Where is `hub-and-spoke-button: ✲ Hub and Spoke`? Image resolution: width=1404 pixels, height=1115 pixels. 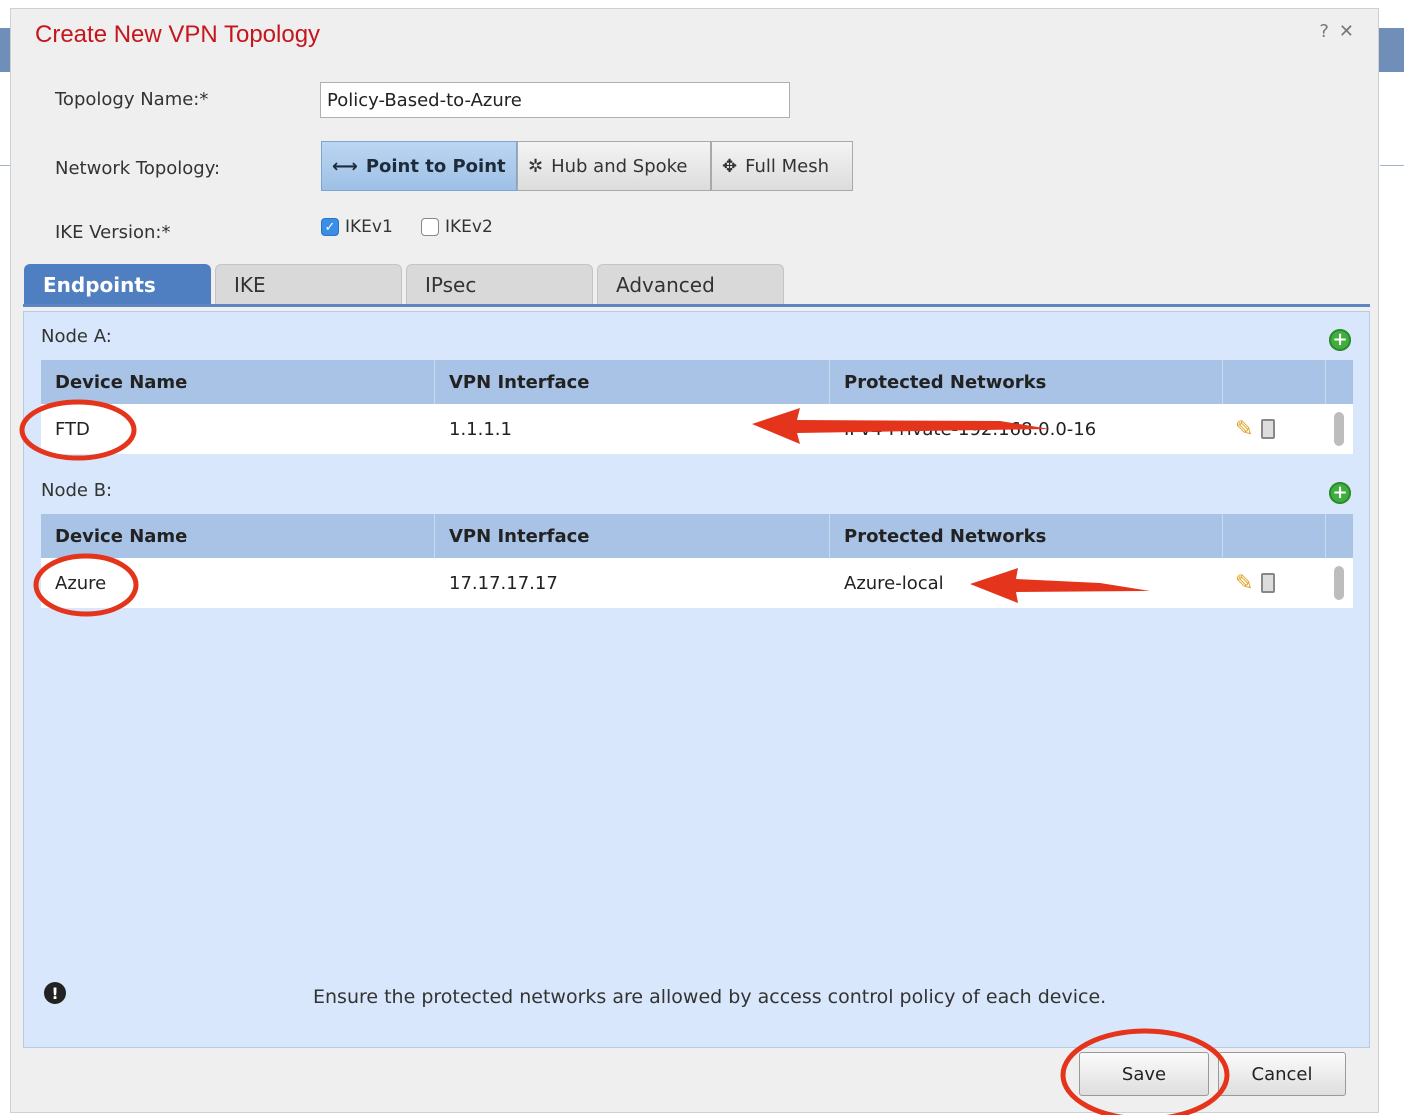
hub-and-spoke-button: ✲ Hub and Spoke is located at coordinates (614, 166).